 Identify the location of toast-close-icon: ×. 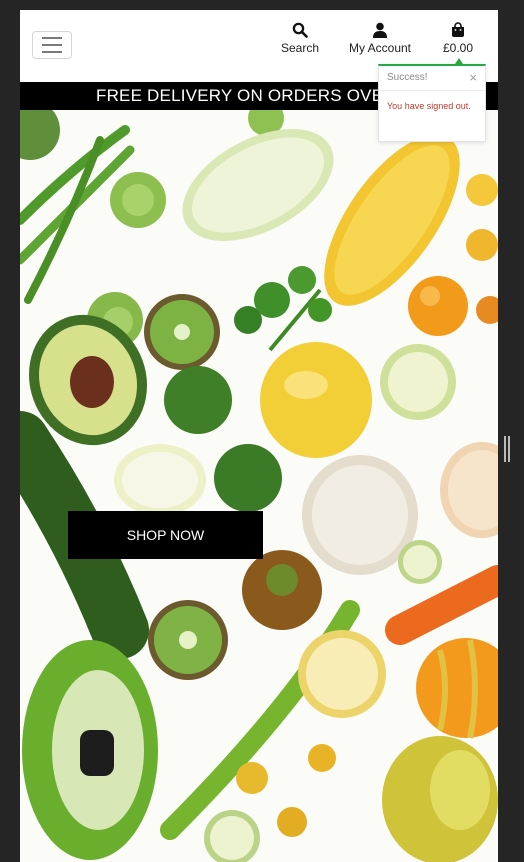
(473, 78).